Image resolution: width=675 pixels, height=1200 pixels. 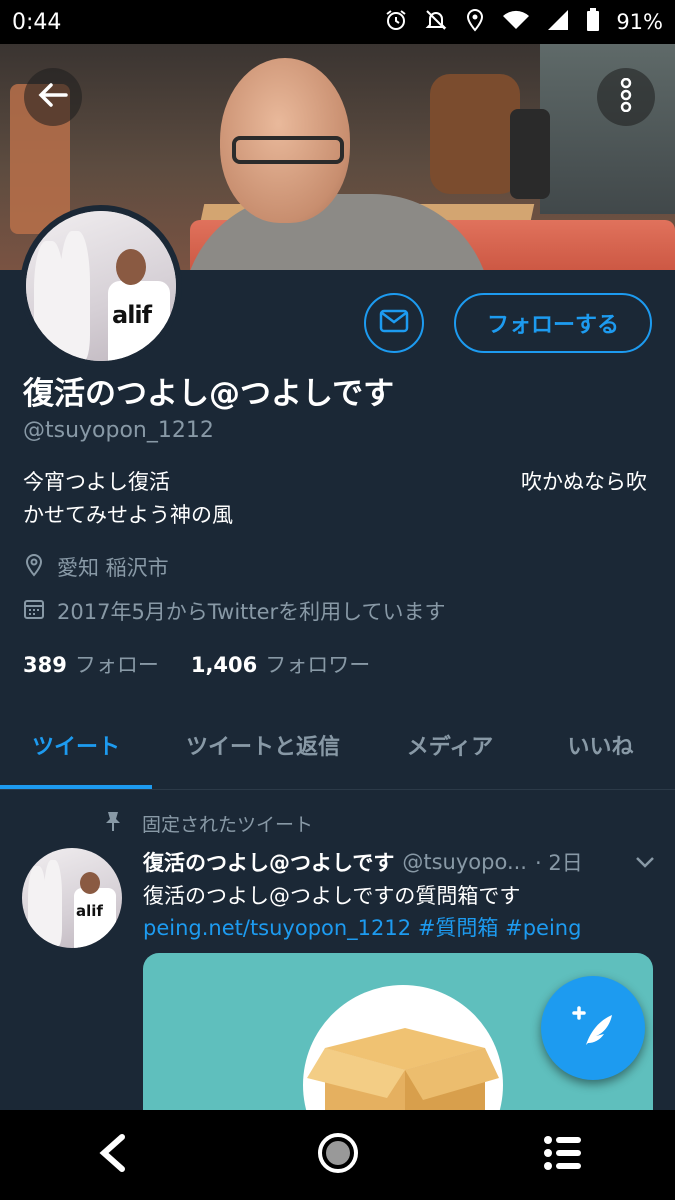 I want to click on profile-tabs: ツイート ツイートと返信 メディア いいね, so click(x=337, y=745).